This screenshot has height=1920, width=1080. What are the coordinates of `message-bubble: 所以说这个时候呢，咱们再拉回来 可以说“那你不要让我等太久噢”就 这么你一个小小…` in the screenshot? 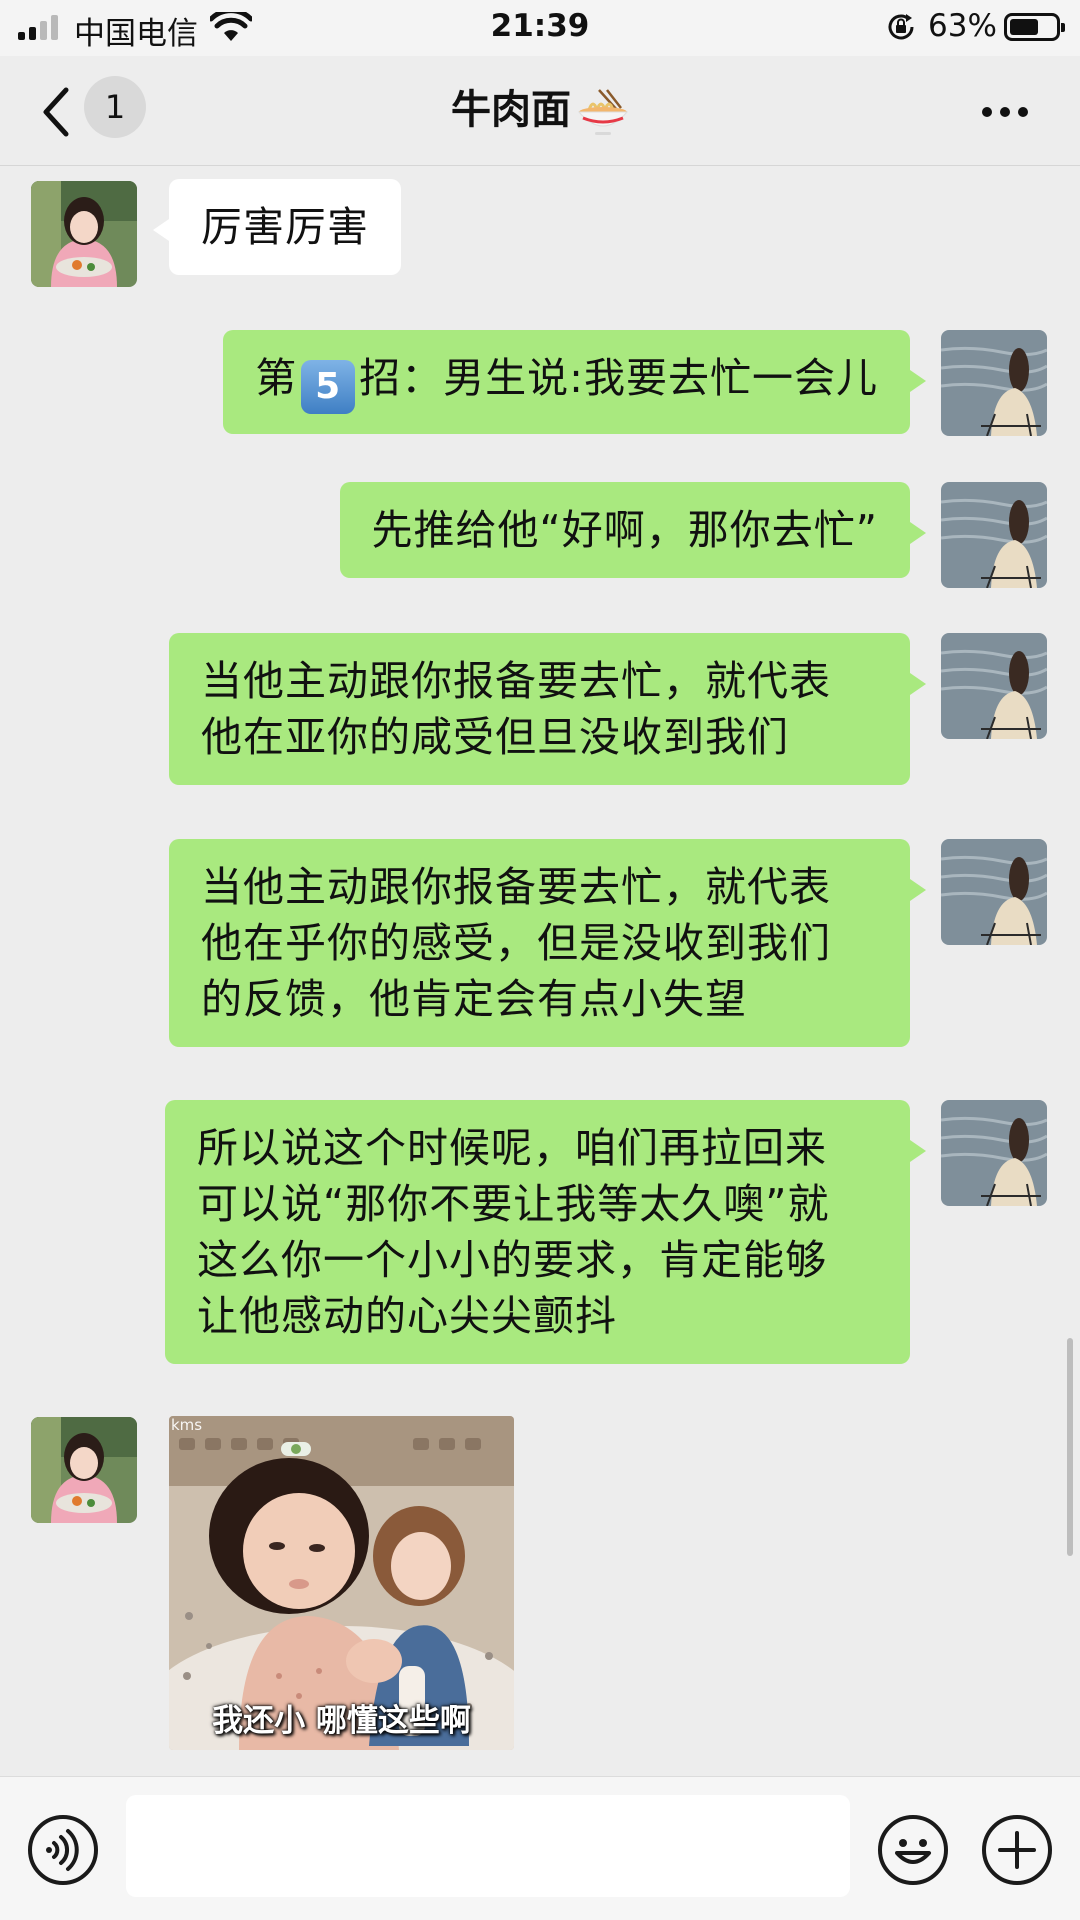 It's located at (545, 1232).